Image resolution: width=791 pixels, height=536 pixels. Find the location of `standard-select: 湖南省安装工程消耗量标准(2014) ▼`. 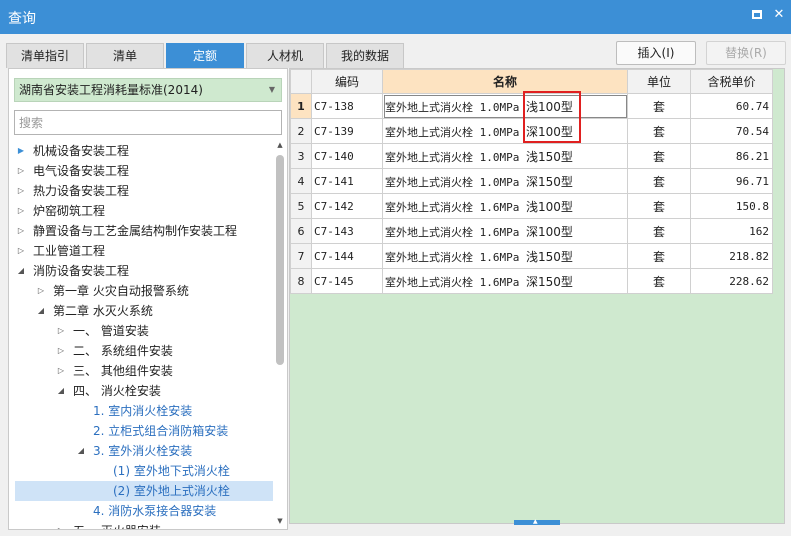

standard-select: 湖南省安装工程消耗量标准(2014) ▼ is located at coordinates (148, 90).